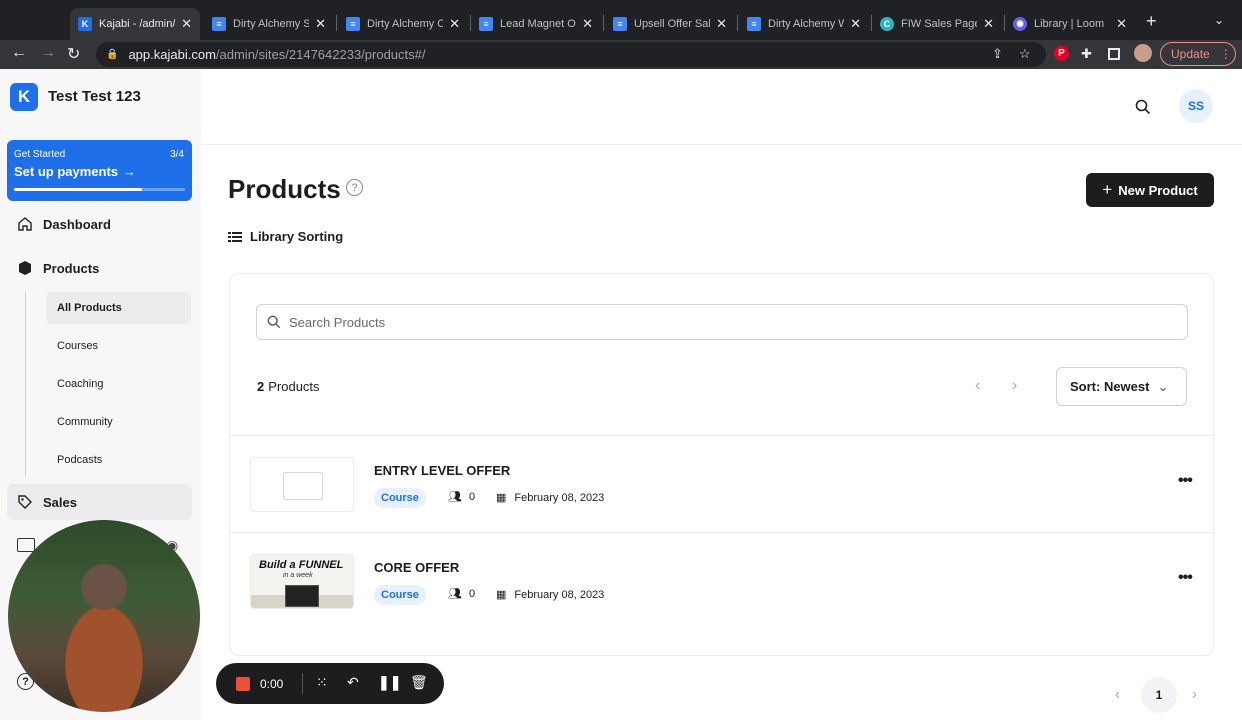 This screenshot has height=720, width=1242. I want to click on kajabi-favicon-icon: K, so click(85, 24).